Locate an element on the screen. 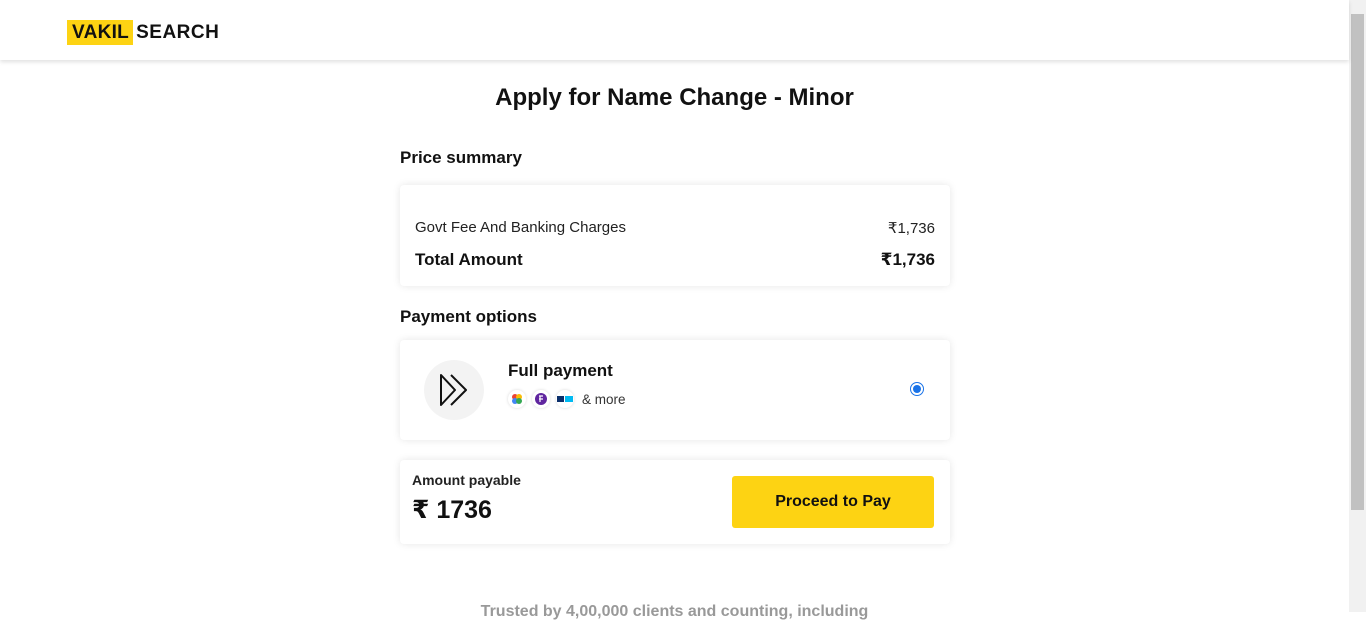 This screenshot has width=1366, height=621. site-header: VAKIL SEARCH is located at coordinates (674, 30).